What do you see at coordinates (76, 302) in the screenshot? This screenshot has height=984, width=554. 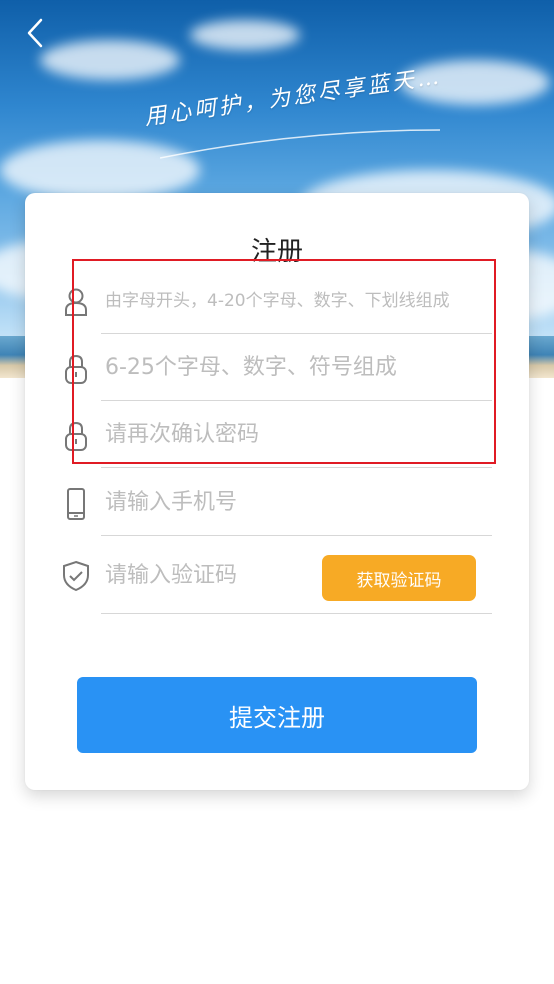 I see `user-icon` at bounding box center [76, 302].